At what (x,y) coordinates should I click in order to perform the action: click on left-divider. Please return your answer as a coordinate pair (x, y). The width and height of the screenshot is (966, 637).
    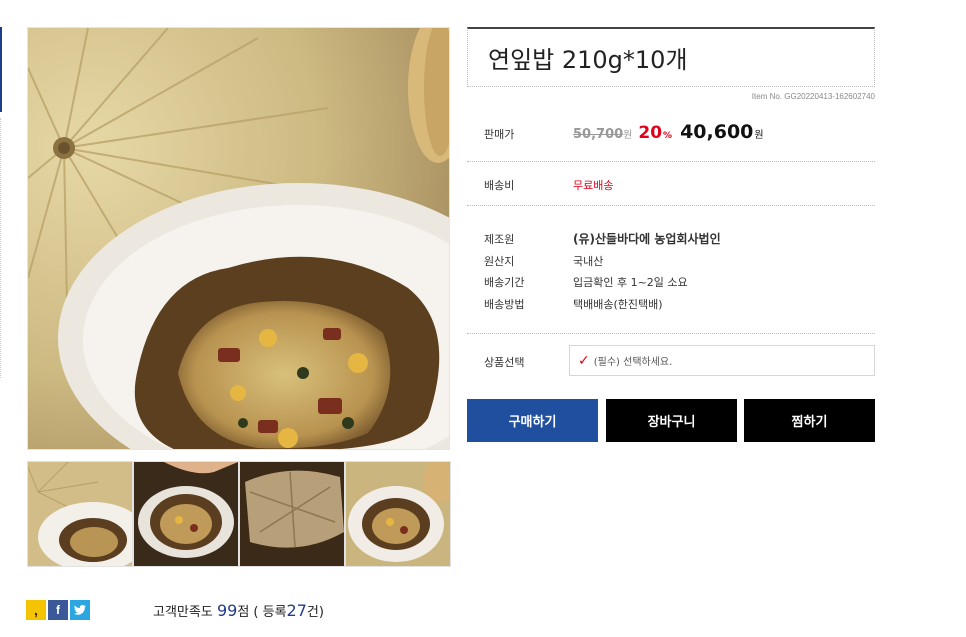
    Looking at the image, I should click on (1, 248).